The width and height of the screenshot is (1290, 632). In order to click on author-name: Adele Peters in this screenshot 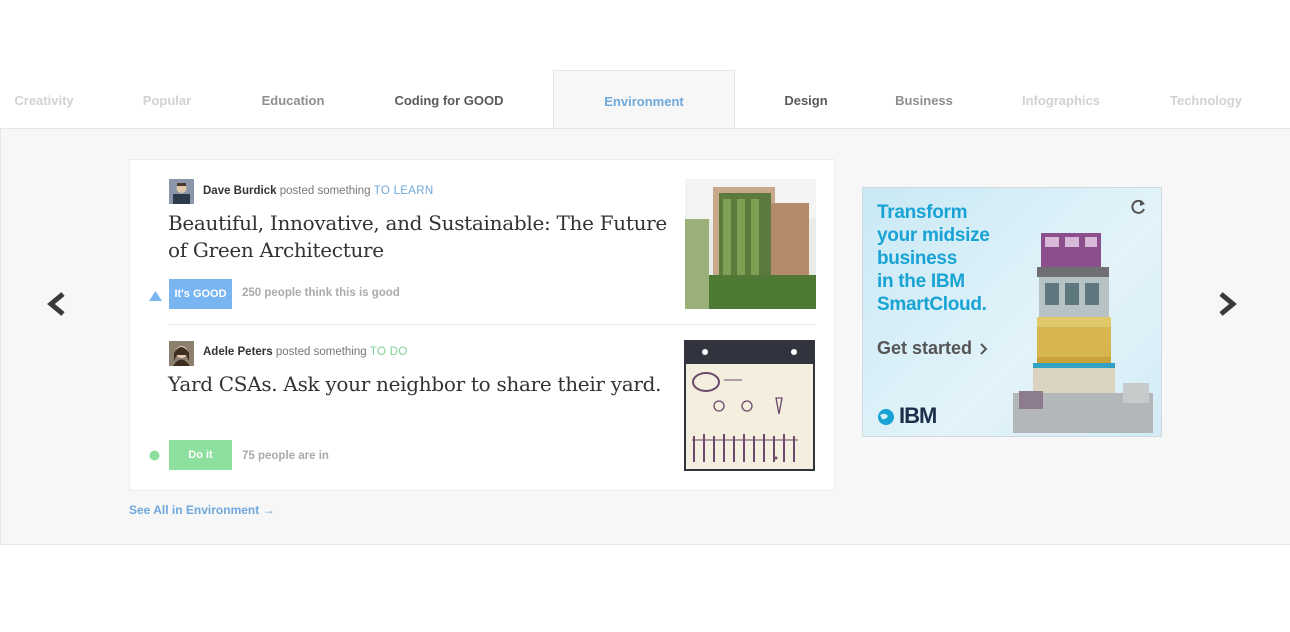, I will do `click(238, 352)`.